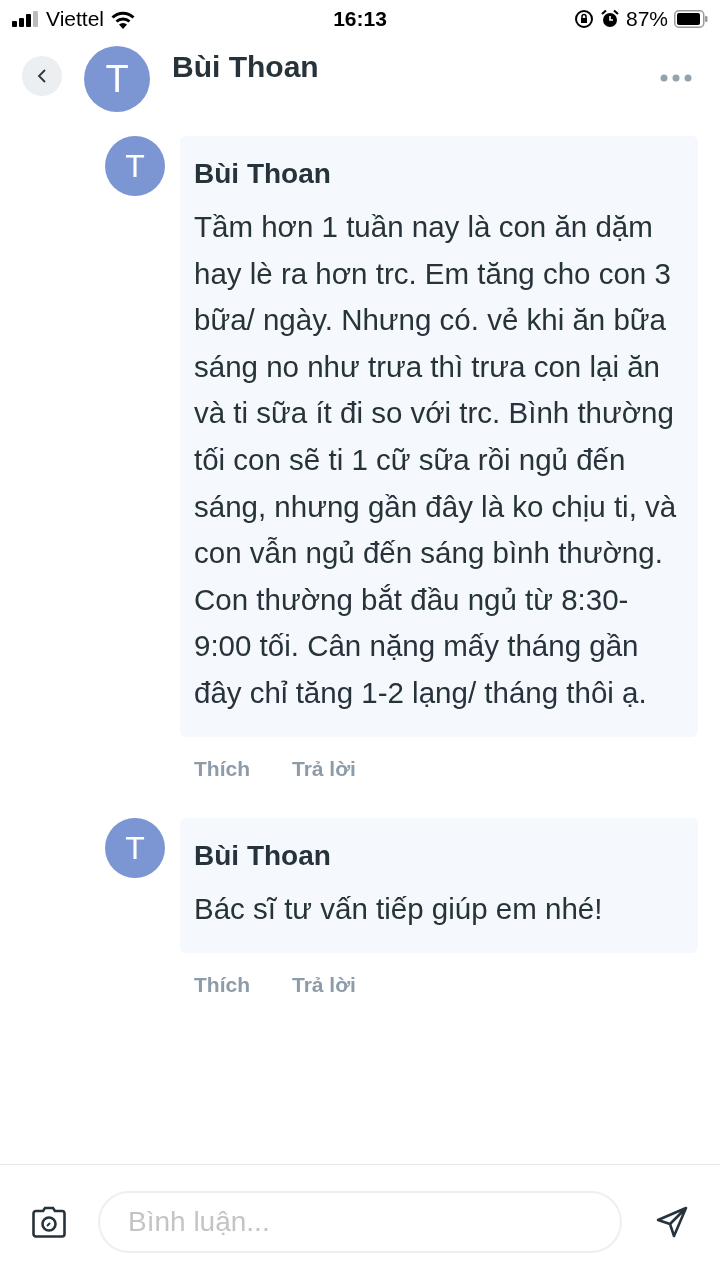 The image size is (720, 1280). What do you see at coordinates (583, 19) in the screenshot?
I see `rotation-lock-icon` at bounding box center [583, 19].